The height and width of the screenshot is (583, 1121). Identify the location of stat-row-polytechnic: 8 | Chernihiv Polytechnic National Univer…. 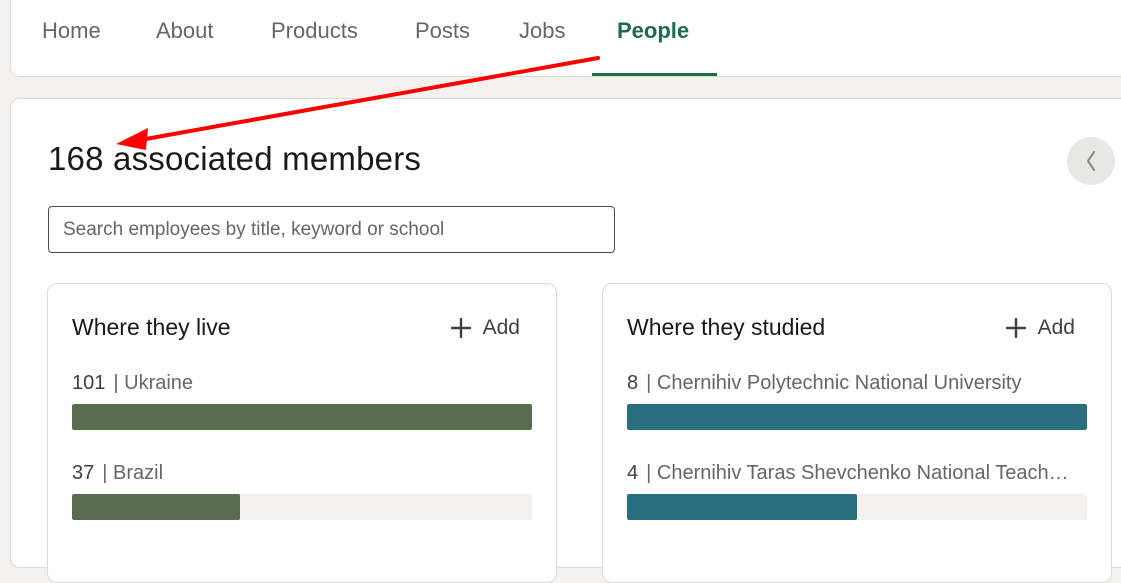
(857, 383).